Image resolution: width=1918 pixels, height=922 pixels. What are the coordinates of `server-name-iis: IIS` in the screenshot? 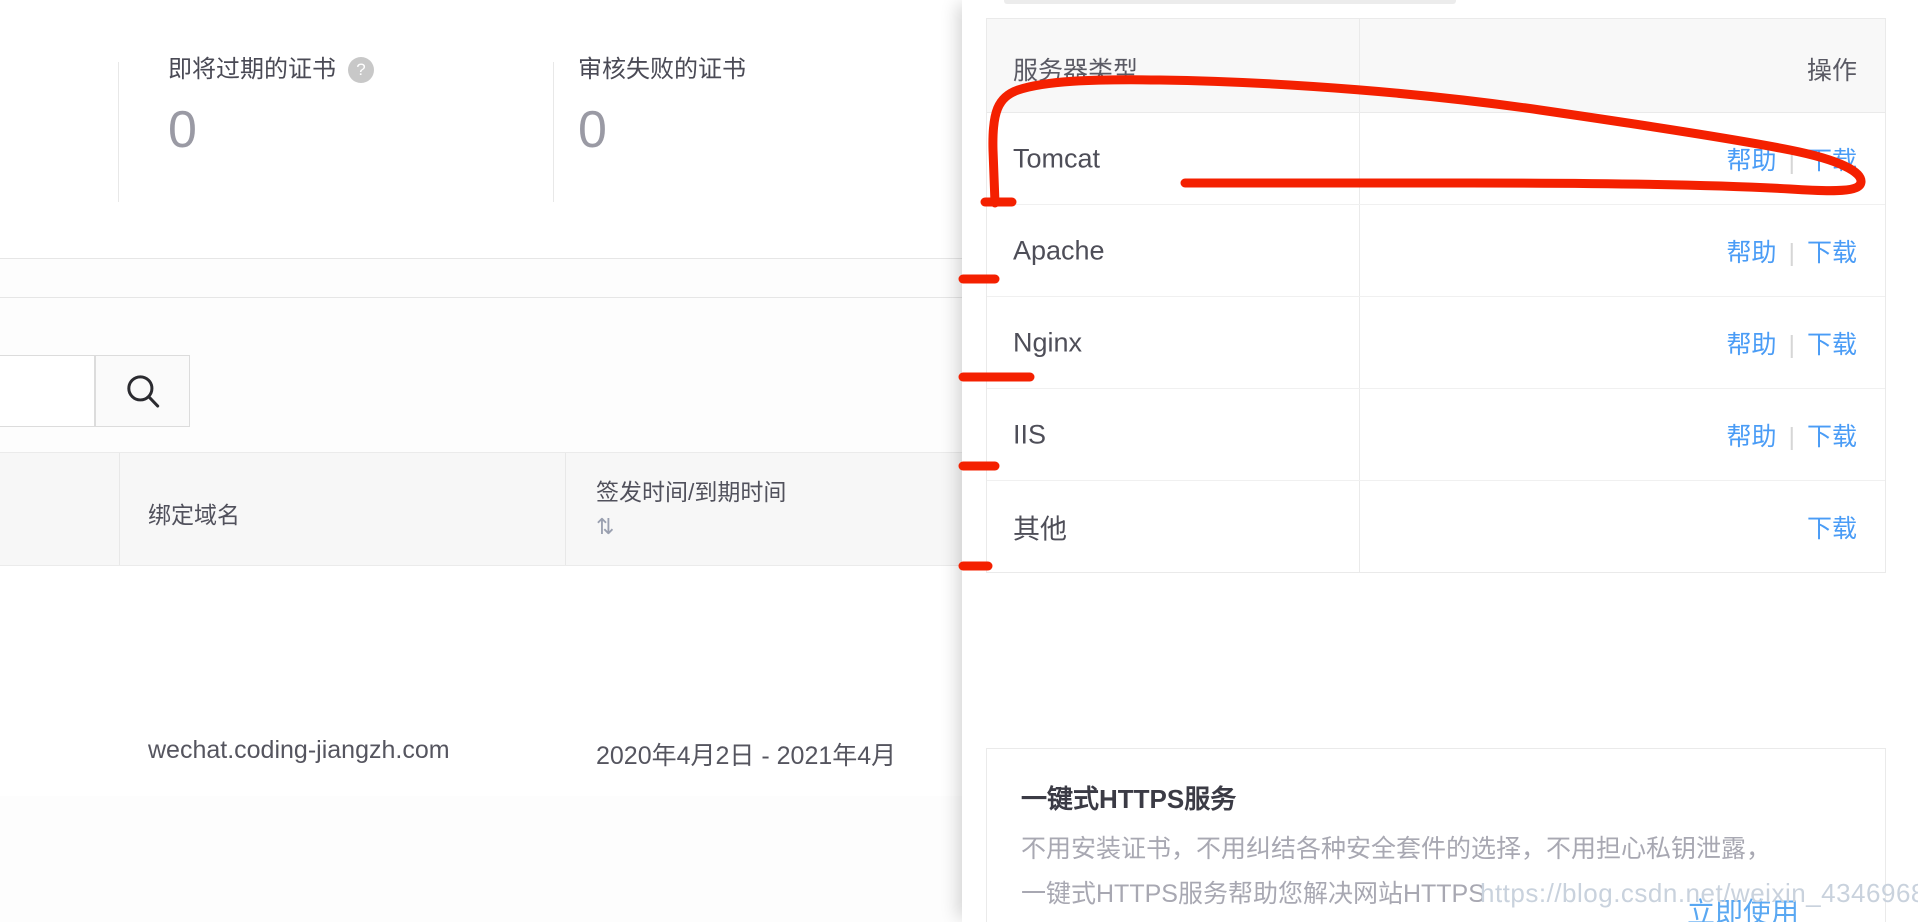 It's located at (1030, 434).